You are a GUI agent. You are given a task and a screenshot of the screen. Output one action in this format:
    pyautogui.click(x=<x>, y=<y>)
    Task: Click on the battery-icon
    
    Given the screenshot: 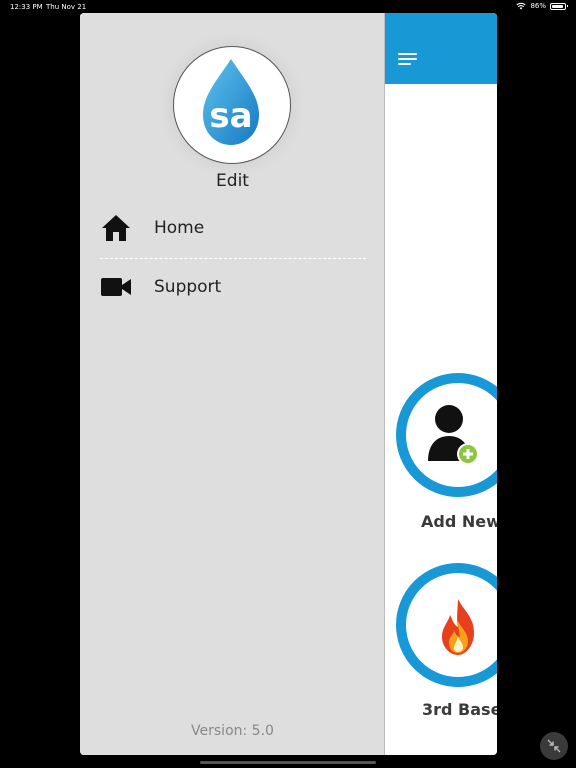 What is the action you would take?
    pyautogui.click(x=559, y=6)
    